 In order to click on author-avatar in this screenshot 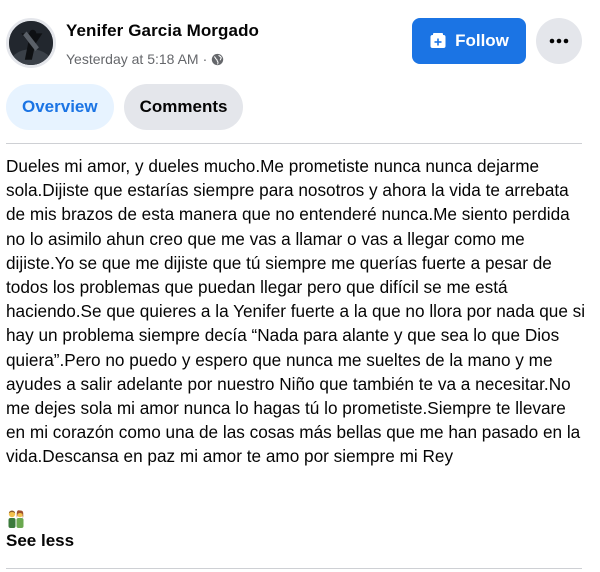, I will do `click(31, 43)`.